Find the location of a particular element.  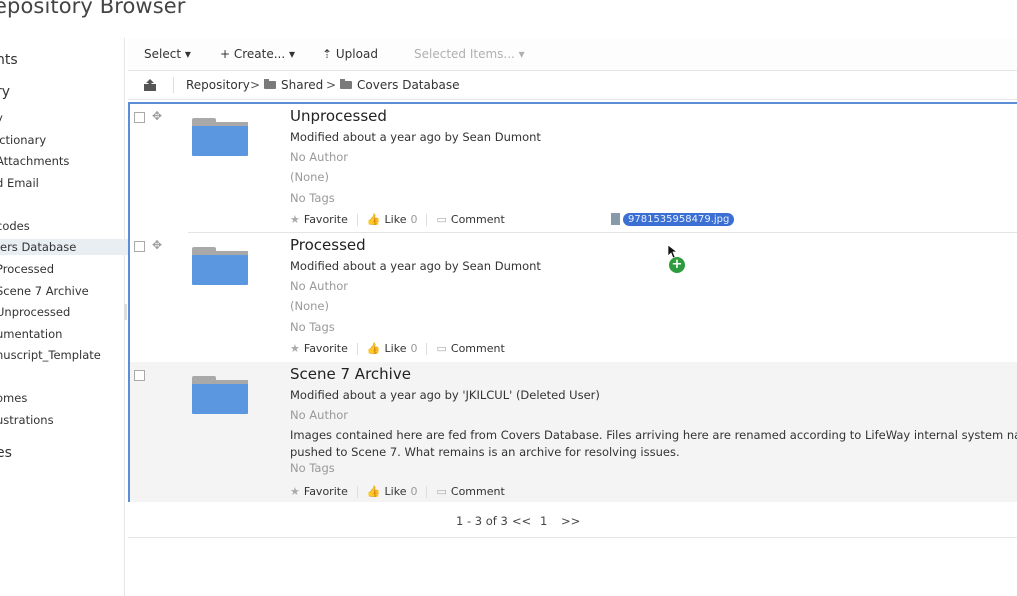

dragged-file-name: 9781535958479.jpg is located at coordinates (679, 219).